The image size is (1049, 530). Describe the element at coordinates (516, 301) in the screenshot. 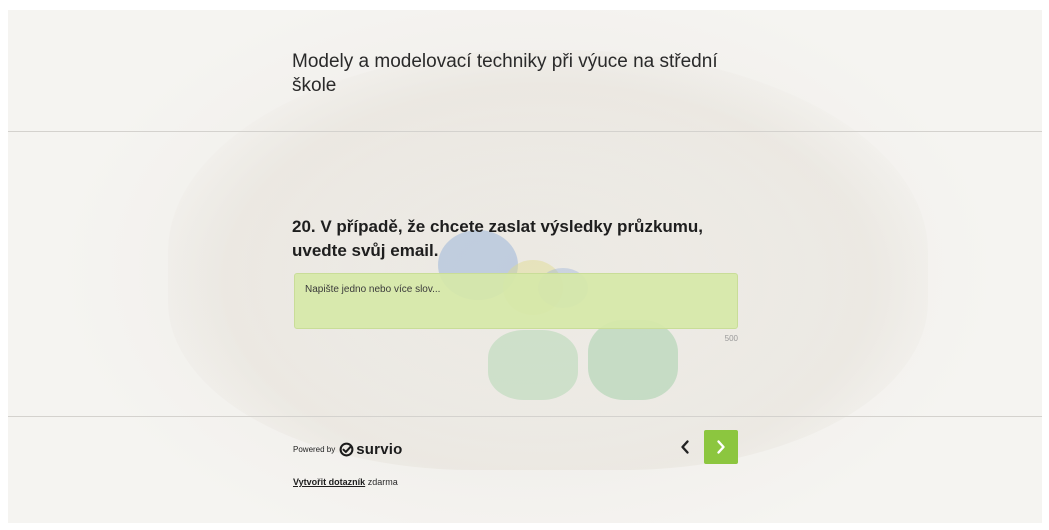

I see `answer-text-field` at that location.